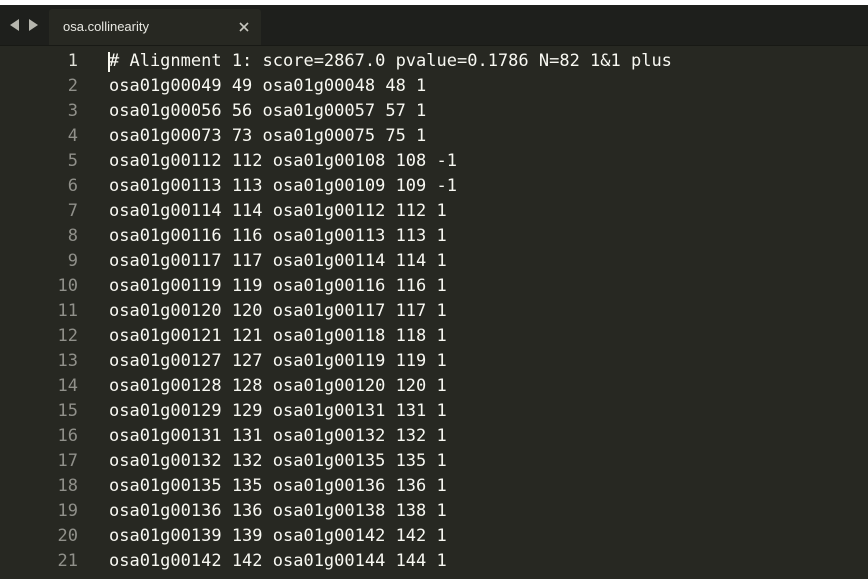 This screenshot has height=579, width=868. What do you see at coordinates (67, 336) in the screenshot?
I see `line-number: 12` at bounding box center [67, 336].